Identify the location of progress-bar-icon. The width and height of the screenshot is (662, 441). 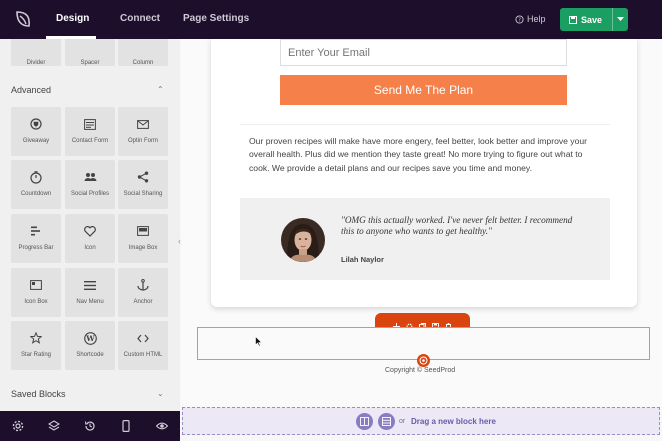
(35, 231).